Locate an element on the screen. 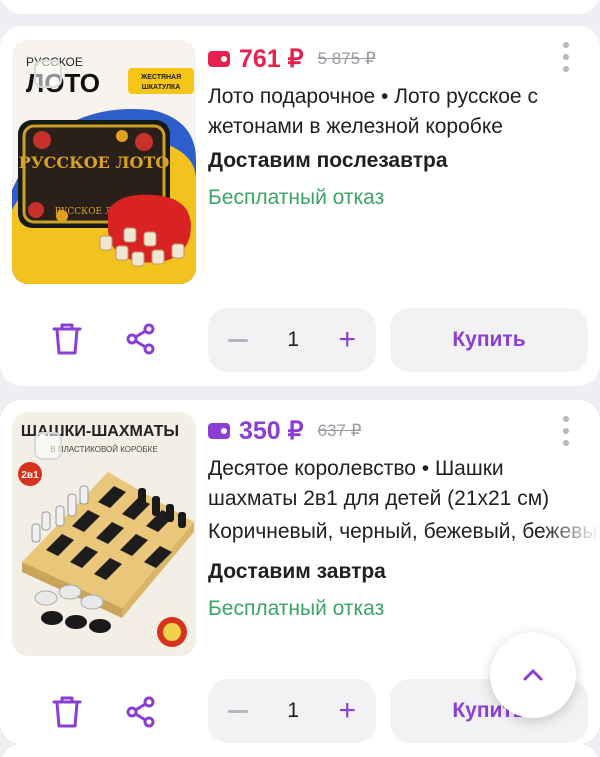 Image resolution: width=600 pixels, height=757 pixels. product-image: ШАШКИ-ШАХМАТЫ В ПЛАСТИКОВОЙ КОРОБКЕ 2в1 is located at coordinates (104, 534).